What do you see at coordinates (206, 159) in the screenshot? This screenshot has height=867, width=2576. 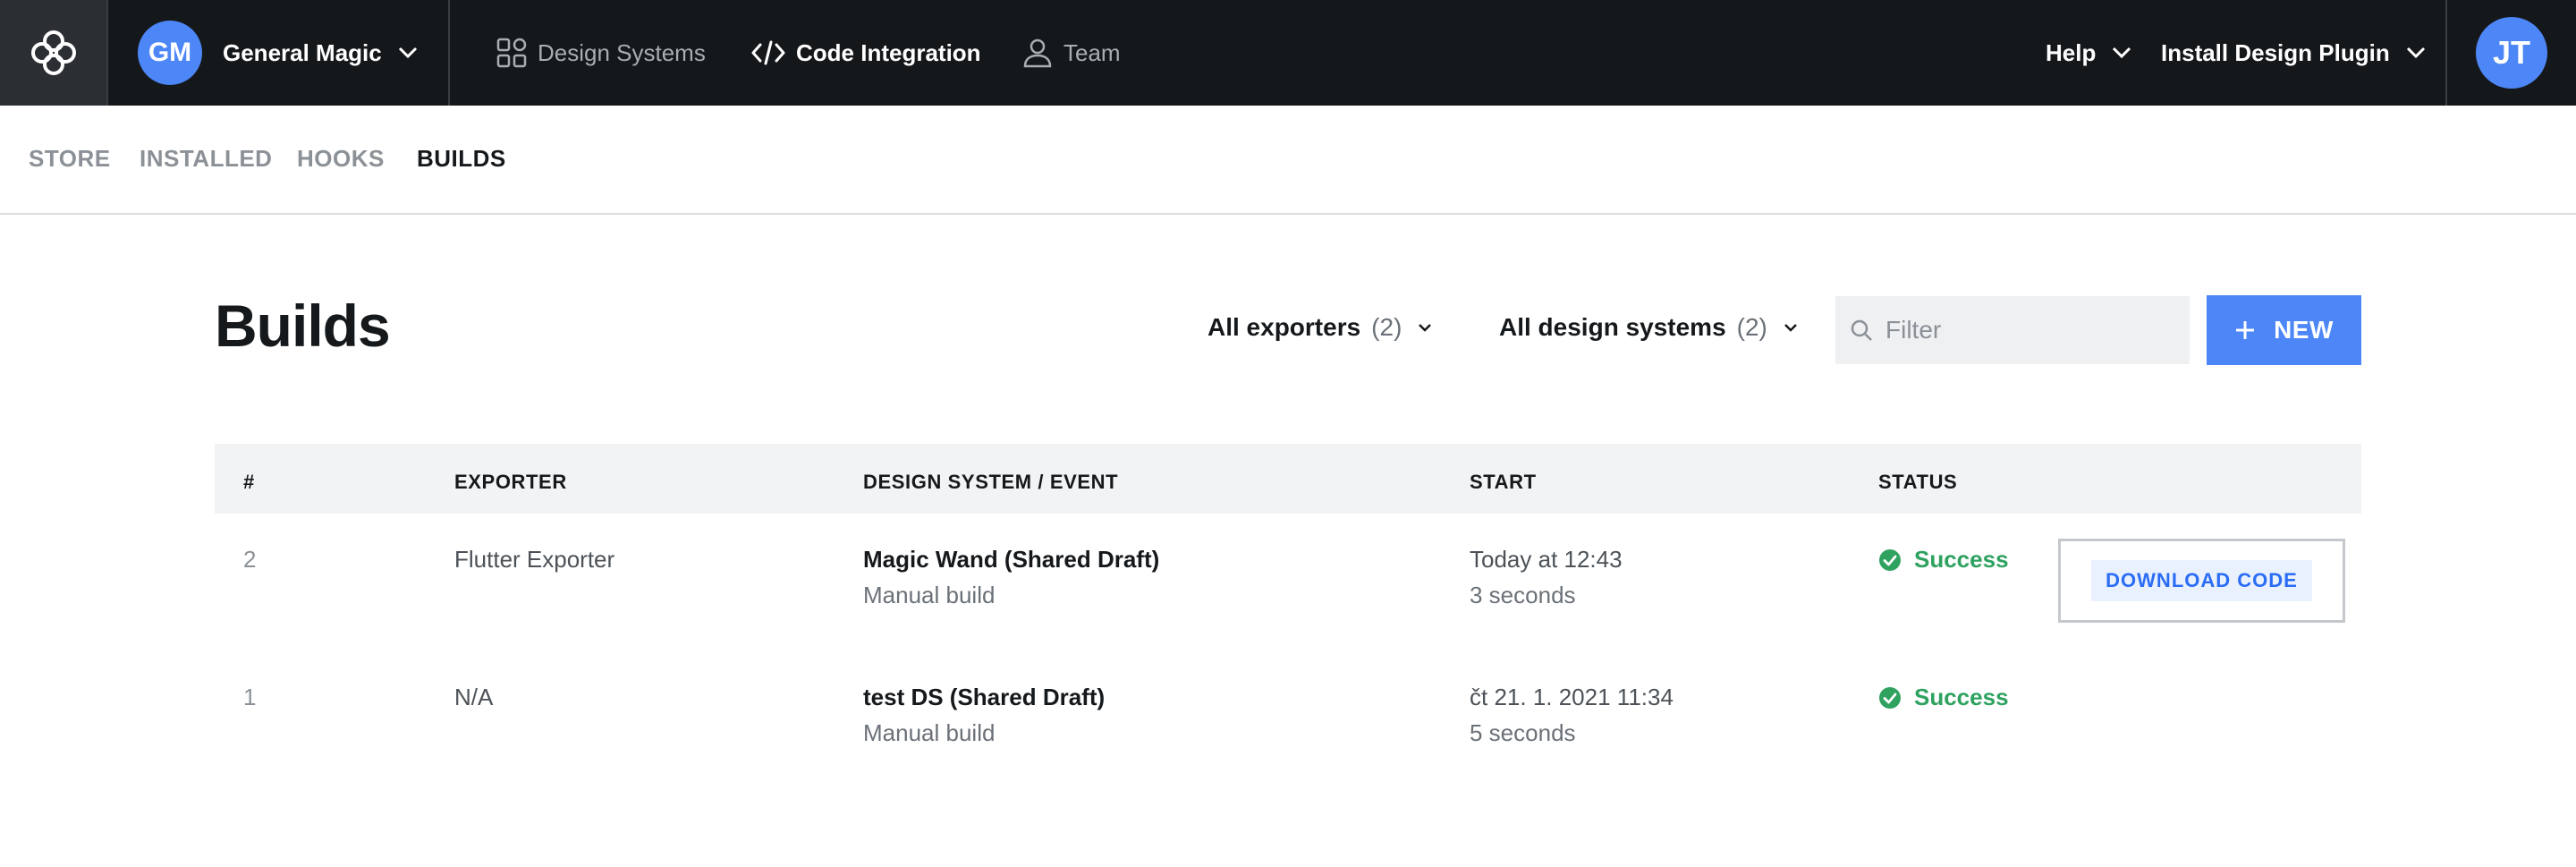 I see `tab-installed: INSTALLED` at bounding box center [206, 159].